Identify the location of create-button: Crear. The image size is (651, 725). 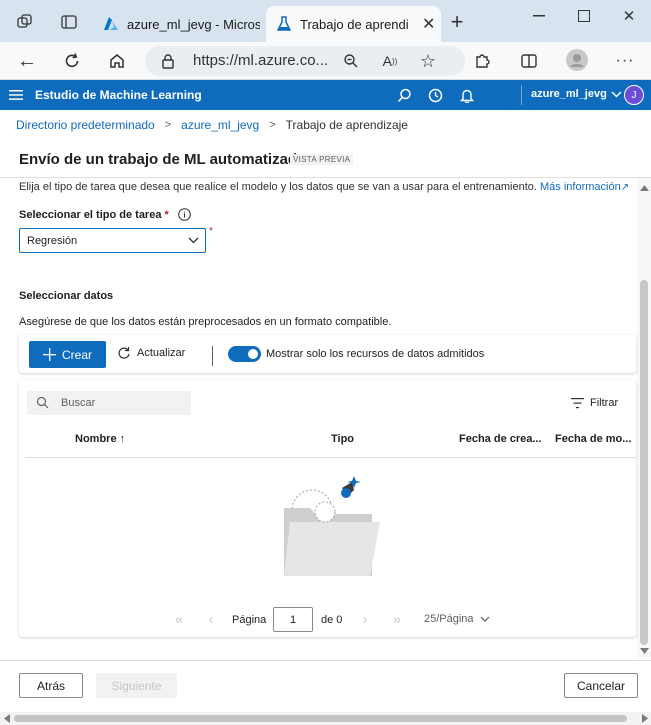
(67, 354).